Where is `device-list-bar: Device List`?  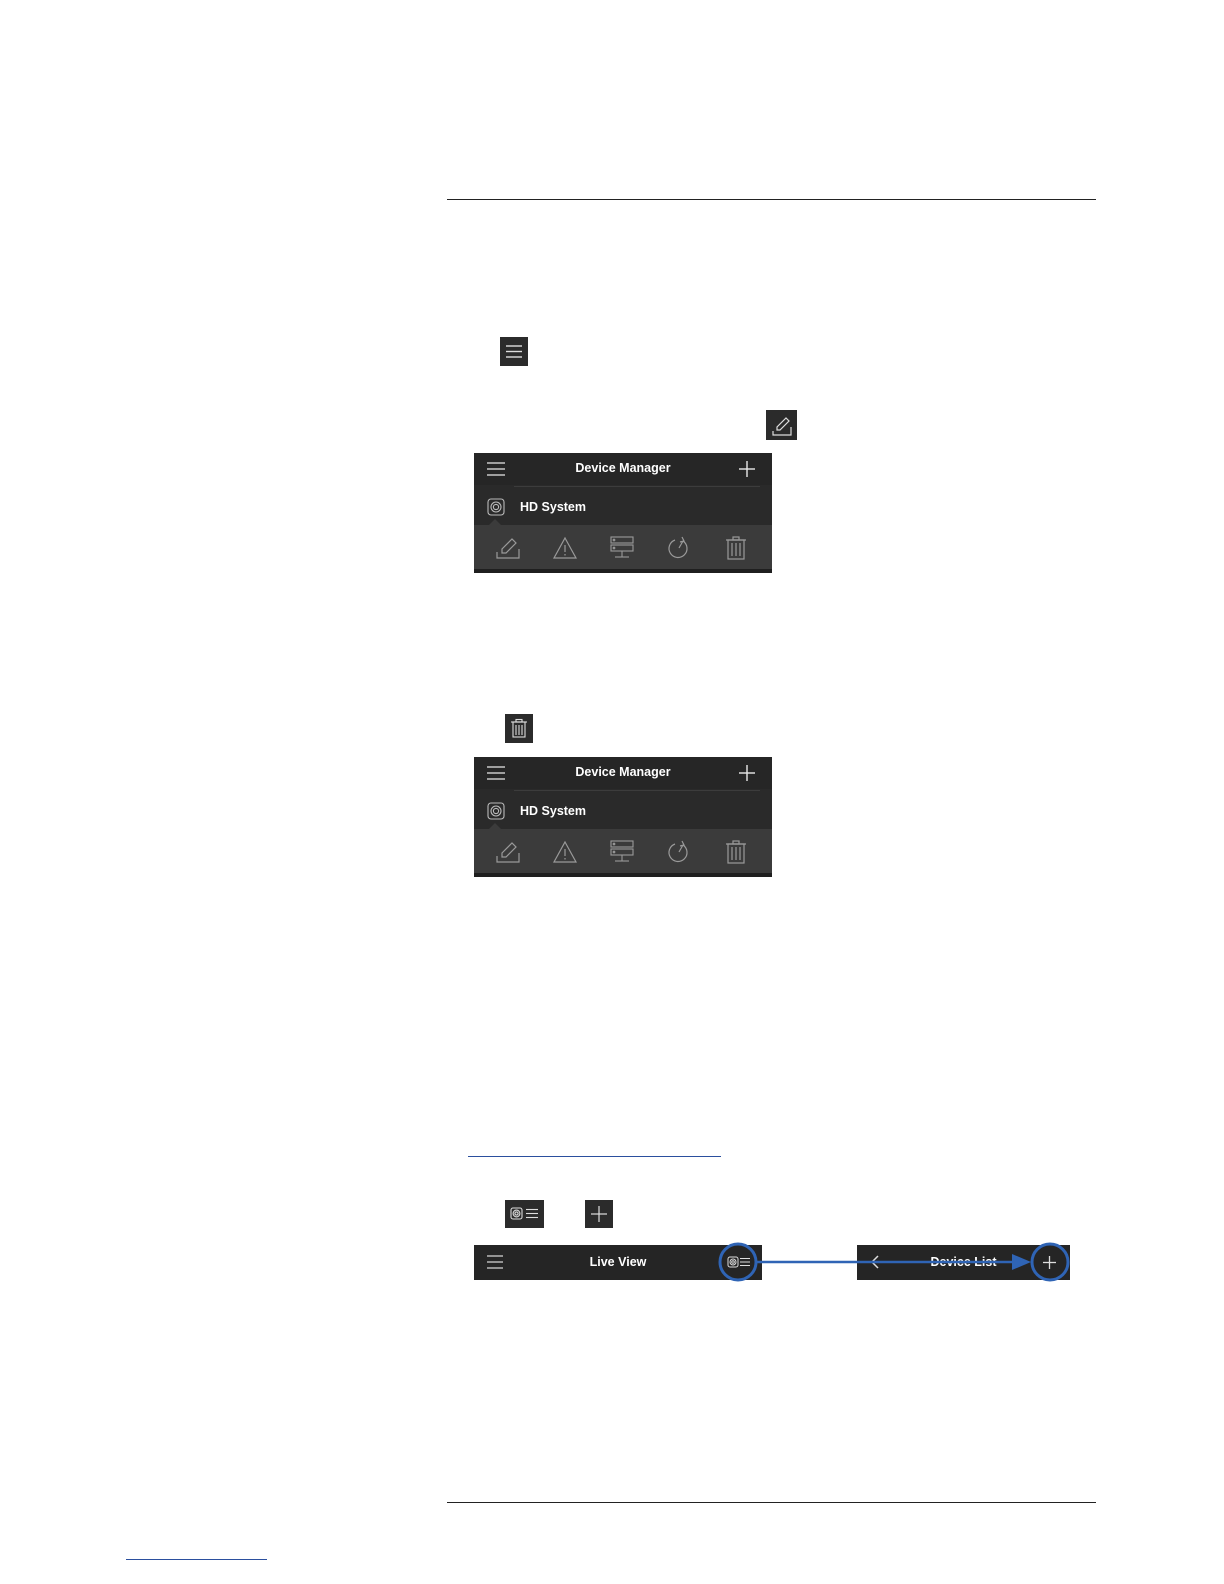
device-list-bar: Device List is located at coordinates (963, 1262).